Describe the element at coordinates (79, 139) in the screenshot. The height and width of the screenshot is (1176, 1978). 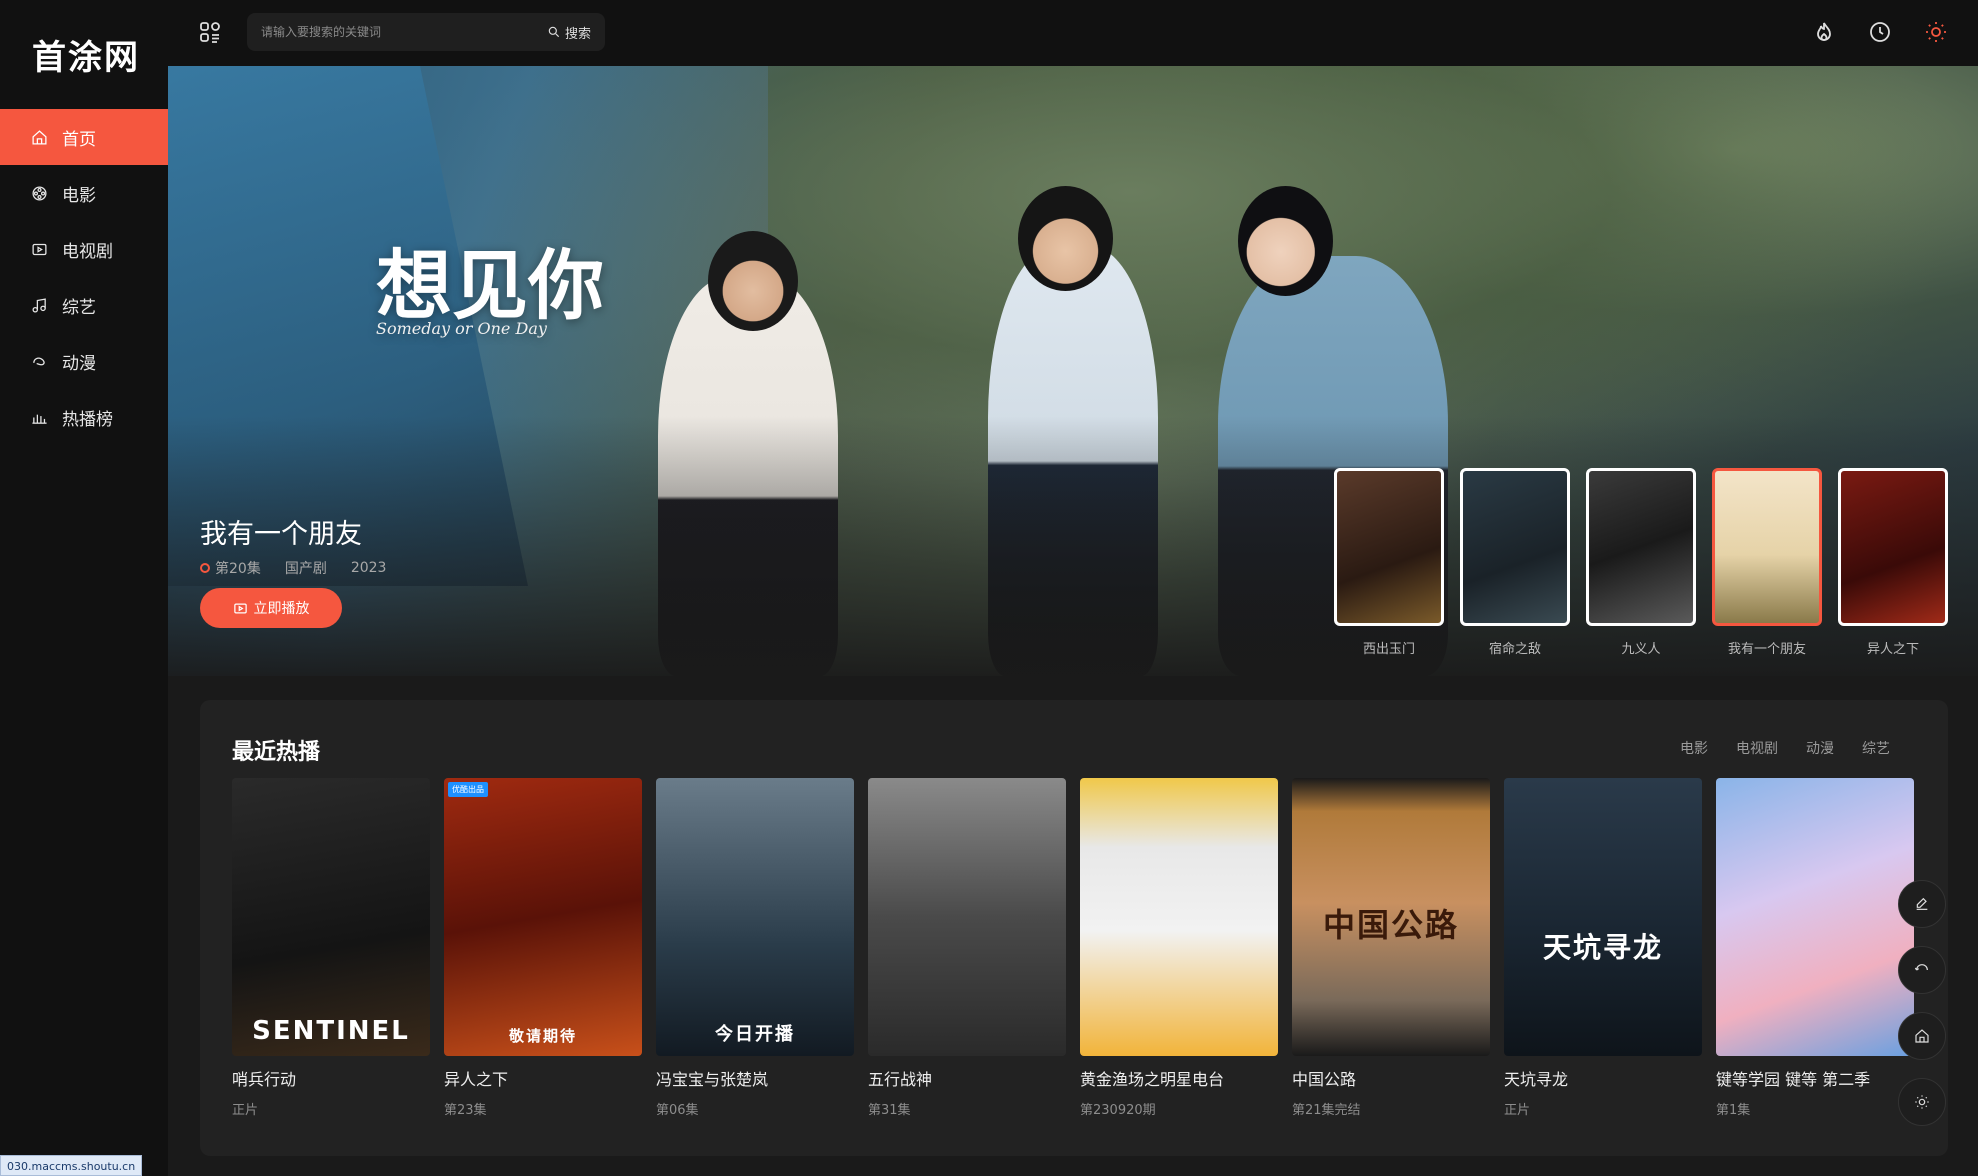
I see `sidebar-item-label: 首页` at that location.